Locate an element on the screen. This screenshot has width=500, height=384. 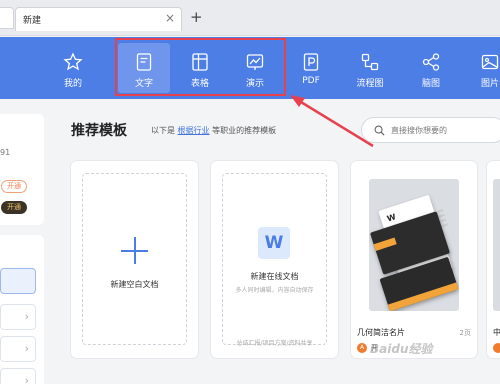
template-name: 几何简洁名片 is located at coordinates (381, 332).